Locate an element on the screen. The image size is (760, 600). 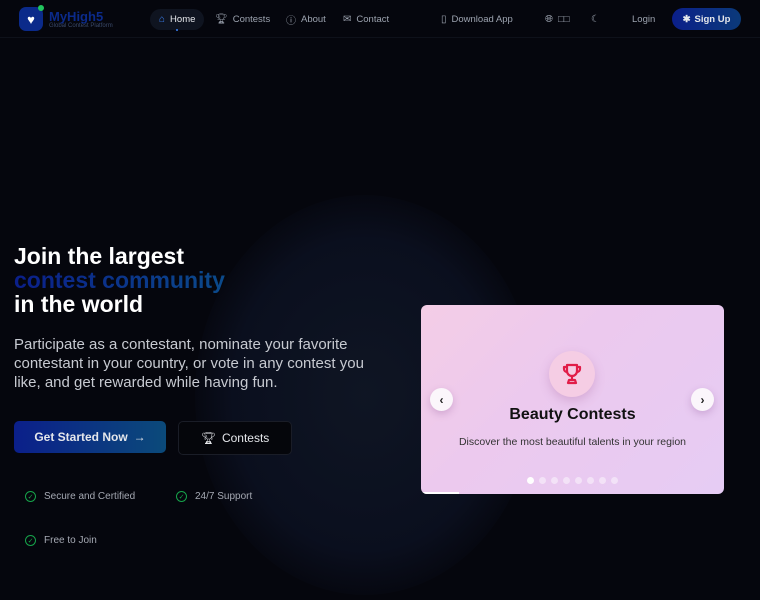
brand-tagline: Global Contest Platform is located at coordinates (81, 26).